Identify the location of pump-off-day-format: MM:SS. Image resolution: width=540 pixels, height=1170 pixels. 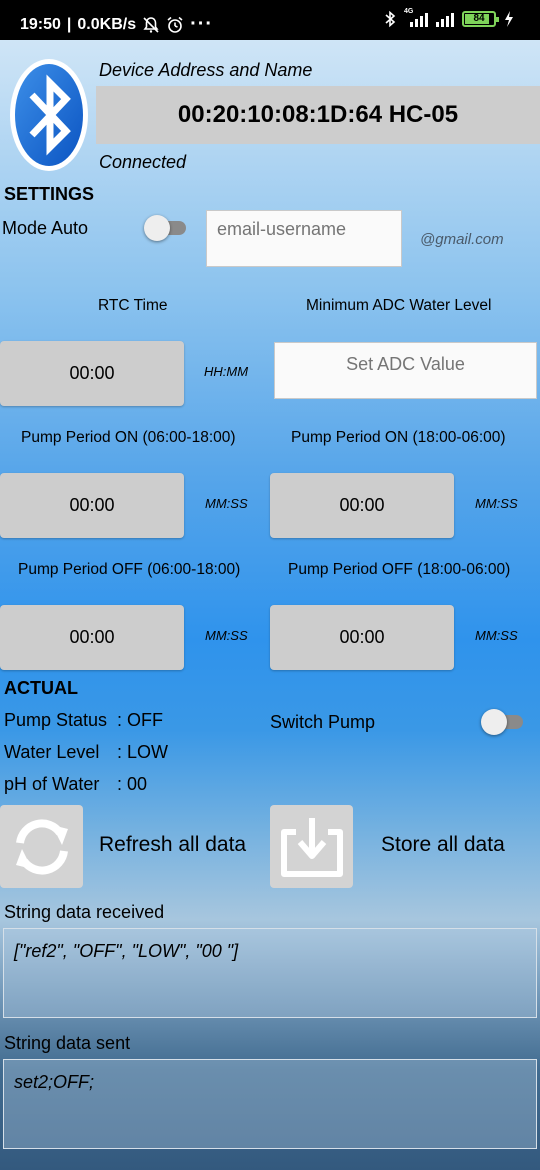
(226, 635).